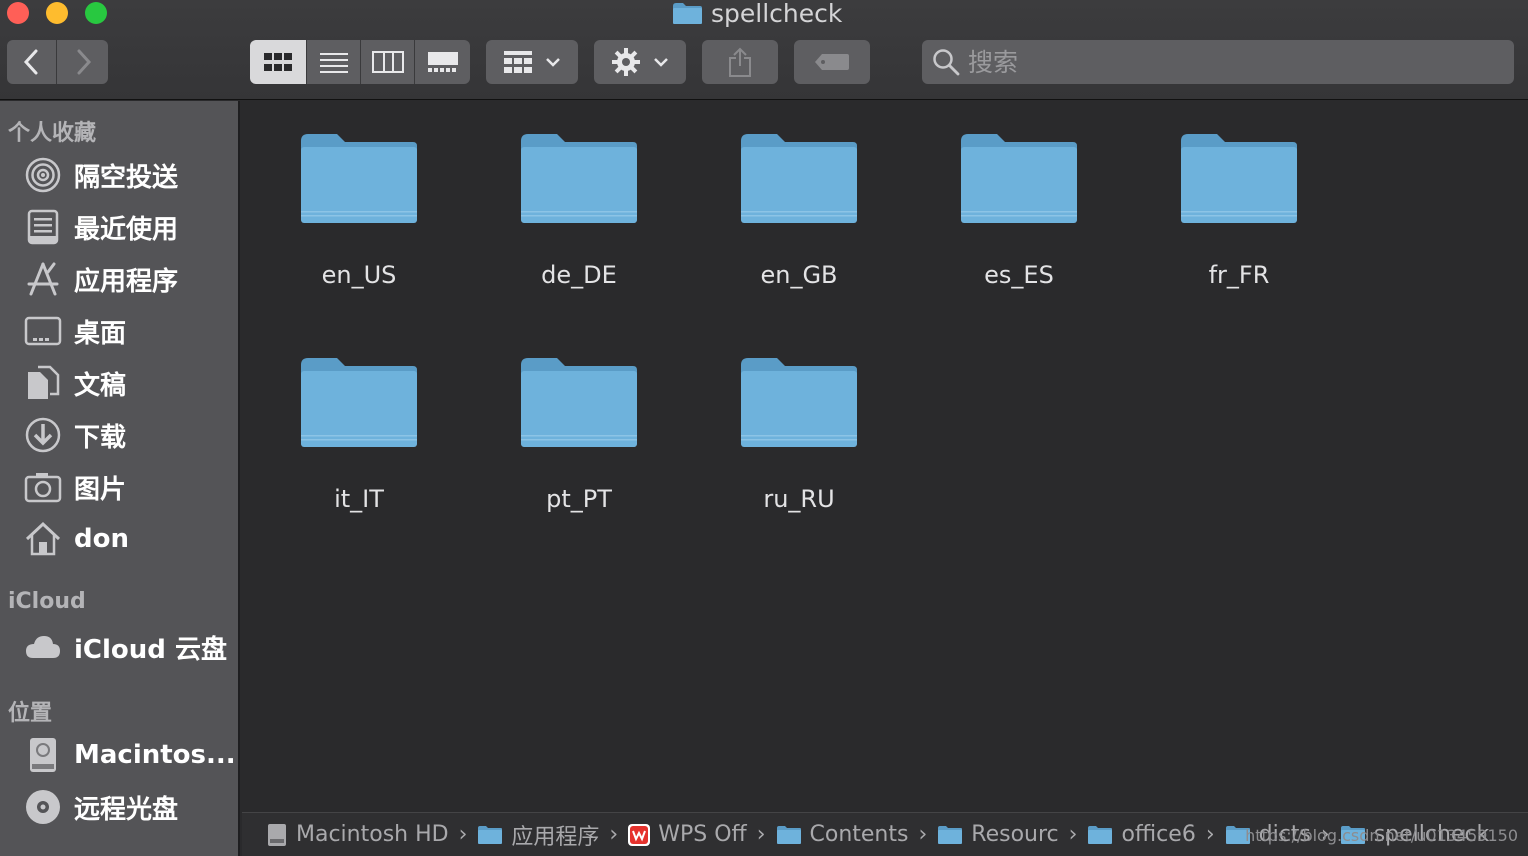 Image resolution: width=1528 pixels, height=856 pixels. What do you see at coordinates (43, 227) in the screenshot?
I see `recents-icon` at bounding box center [43, 227].